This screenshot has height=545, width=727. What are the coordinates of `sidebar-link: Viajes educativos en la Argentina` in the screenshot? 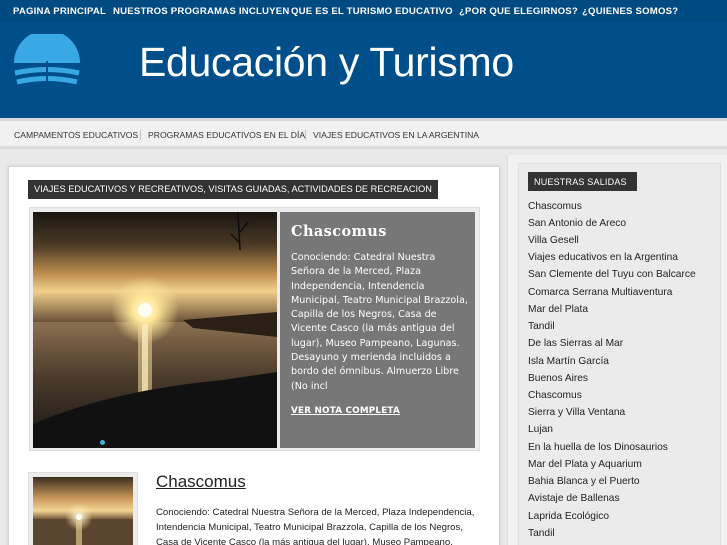 It's located at (603, 257).